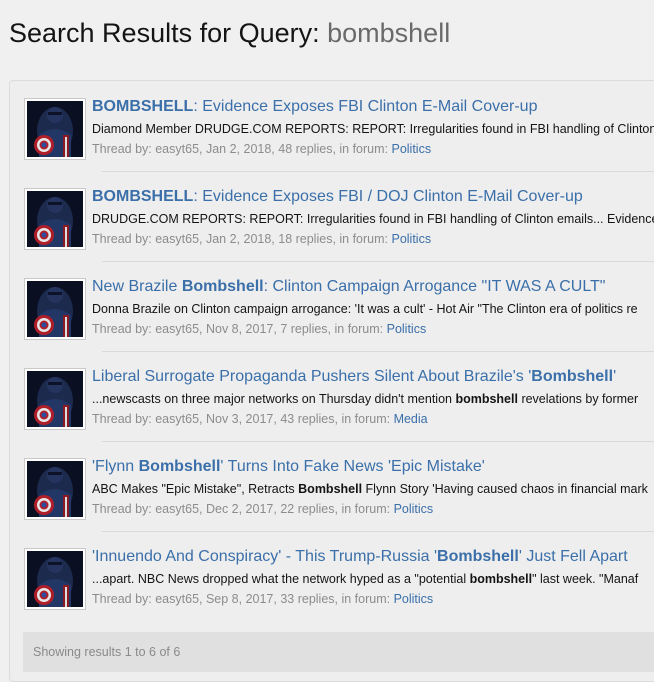 The width and height of the screenshot is (654, 682). I want to click on search-query: bombshell, so click(389, 33).